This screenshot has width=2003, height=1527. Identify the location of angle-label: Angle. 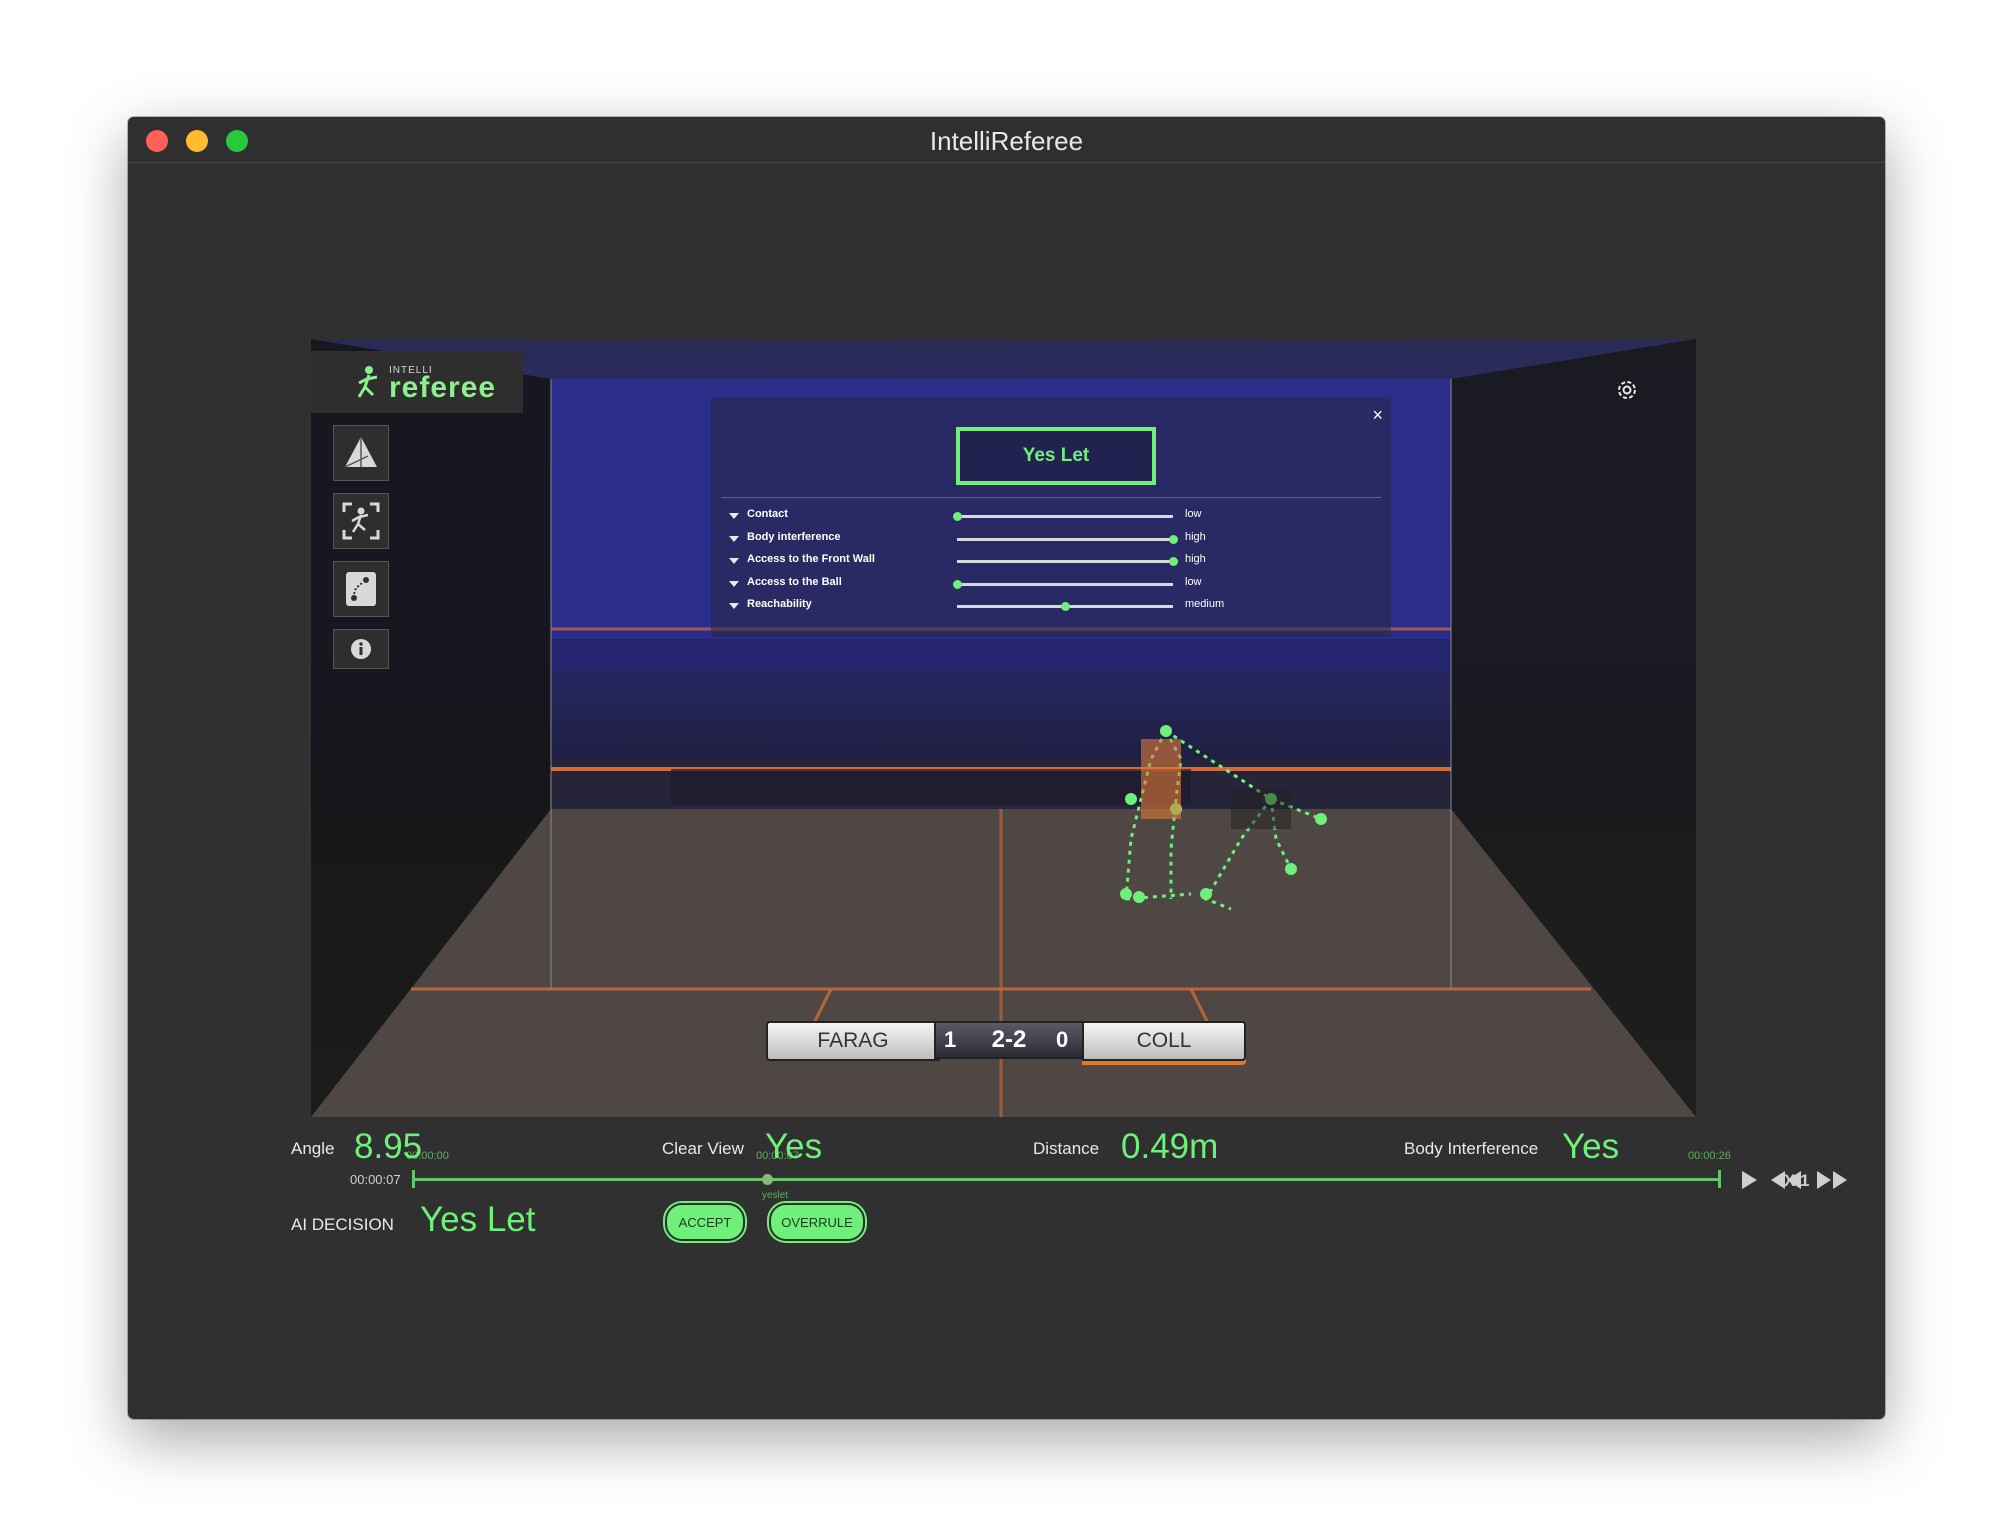
(313, 1148).